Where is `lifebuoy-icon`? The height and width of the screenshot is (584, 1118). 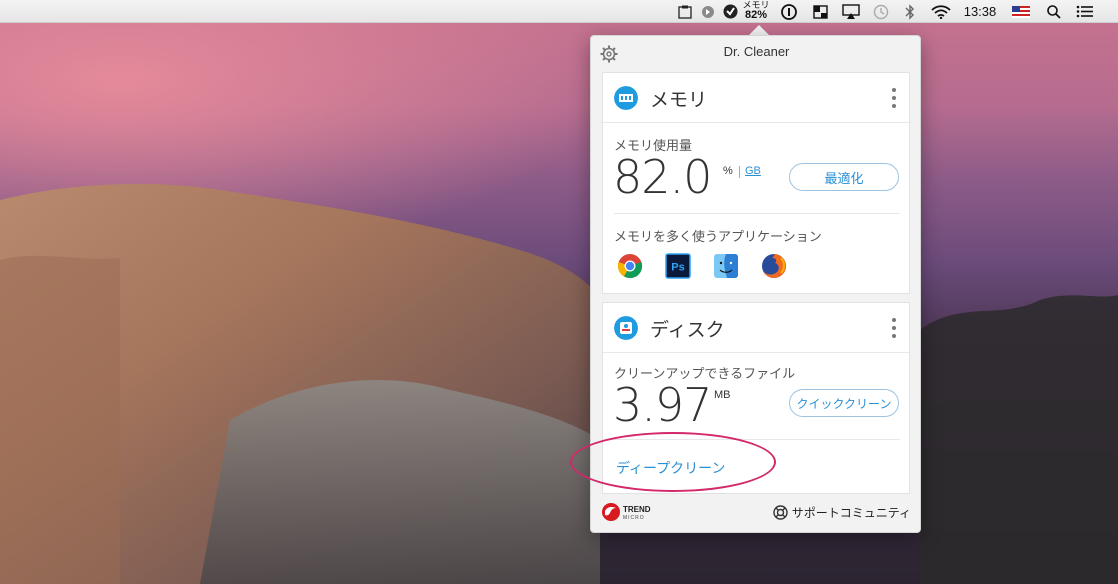
lifebuoy-icon is located at coordinates (780, 512).